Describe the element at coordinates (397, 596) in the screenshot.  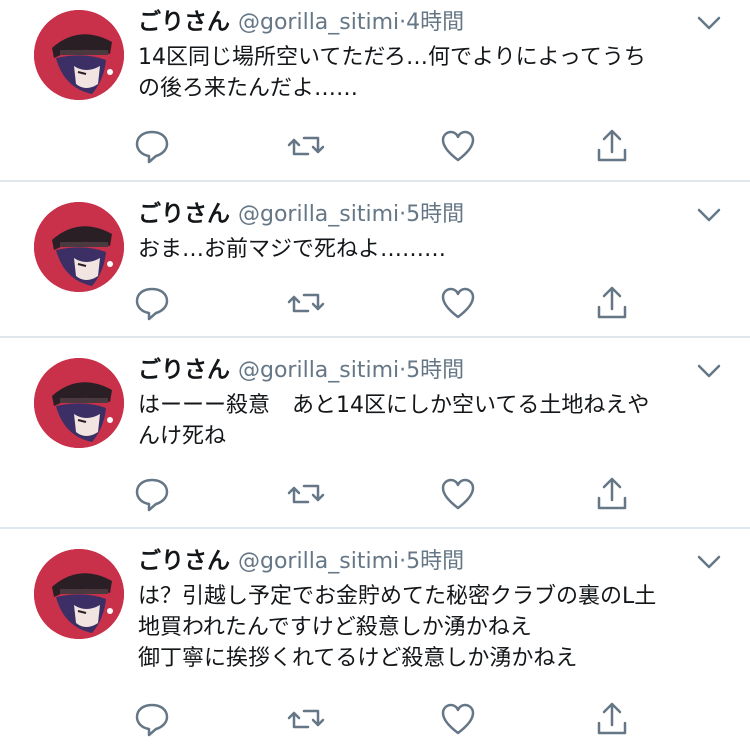
I see `tweet-text-line: は？引越し予定でお金貯めてた秘密クラブの裏のL土` at that location.